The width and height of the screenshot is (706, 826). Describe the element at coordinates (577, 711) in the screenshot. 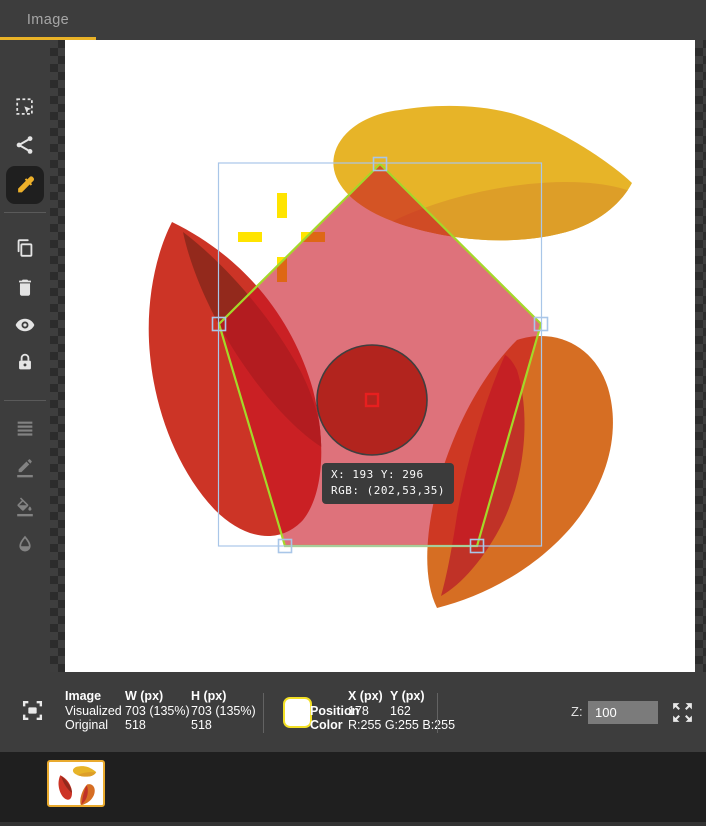

I see `zoom-label: Z:` at that location.